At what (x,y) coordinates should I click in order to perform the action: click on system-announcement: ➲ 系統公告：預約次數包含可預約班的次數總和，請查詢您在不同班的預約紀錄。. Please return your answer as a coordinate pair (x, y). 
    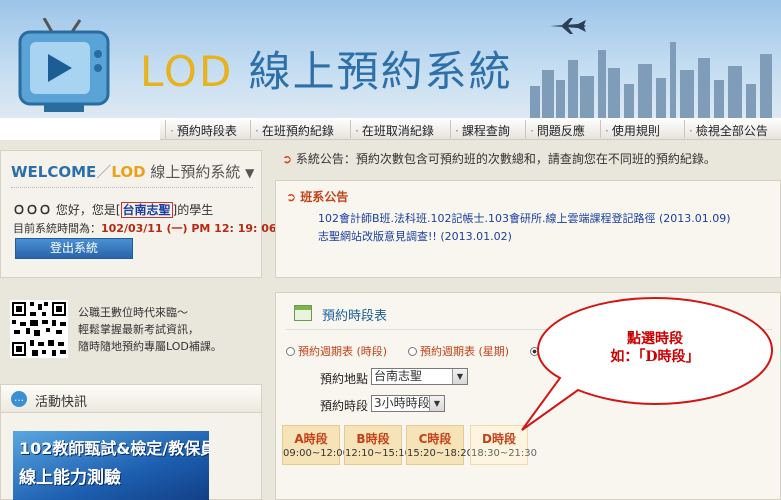
    Looking at the image, I should click on (531, 161).